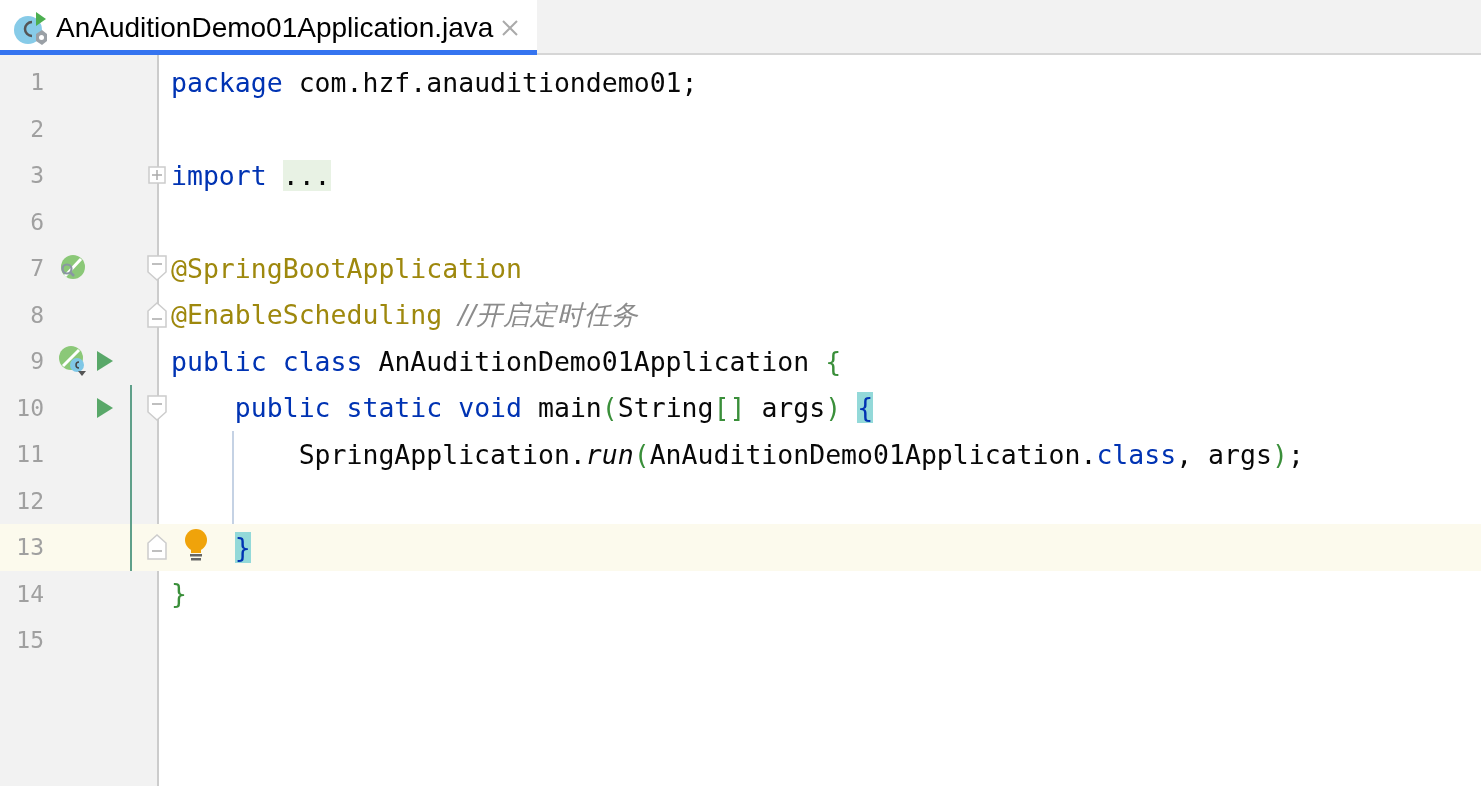 The width and height of the screenshot is (1481, 786). Describe the element at coordinates (510, 27) in the screenshot. I see `close-icon` at that location.